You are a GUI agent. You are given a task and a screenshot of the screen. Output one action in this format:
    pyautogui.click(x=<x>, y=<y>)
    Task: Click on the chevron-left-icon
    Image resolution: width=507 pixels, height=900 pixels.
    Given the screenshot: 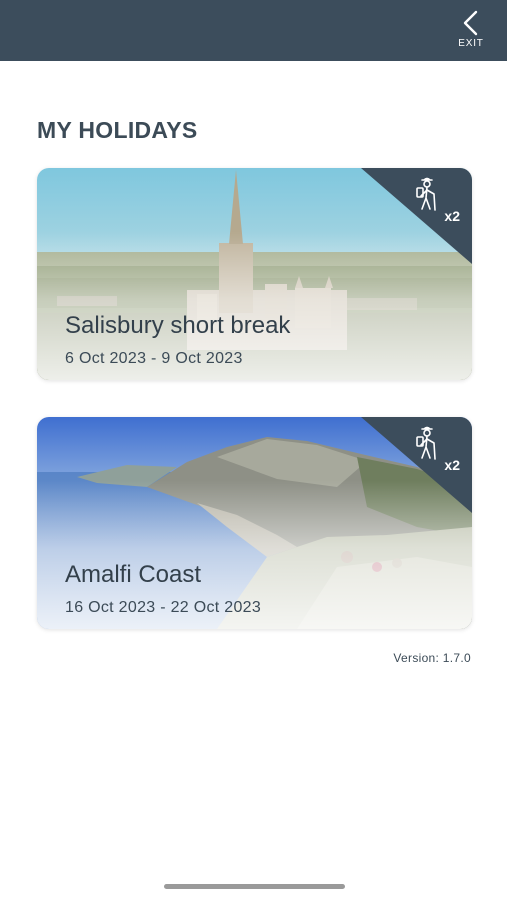 What is the action you would take?
    pyautogui.click(x=470, y=23)
    